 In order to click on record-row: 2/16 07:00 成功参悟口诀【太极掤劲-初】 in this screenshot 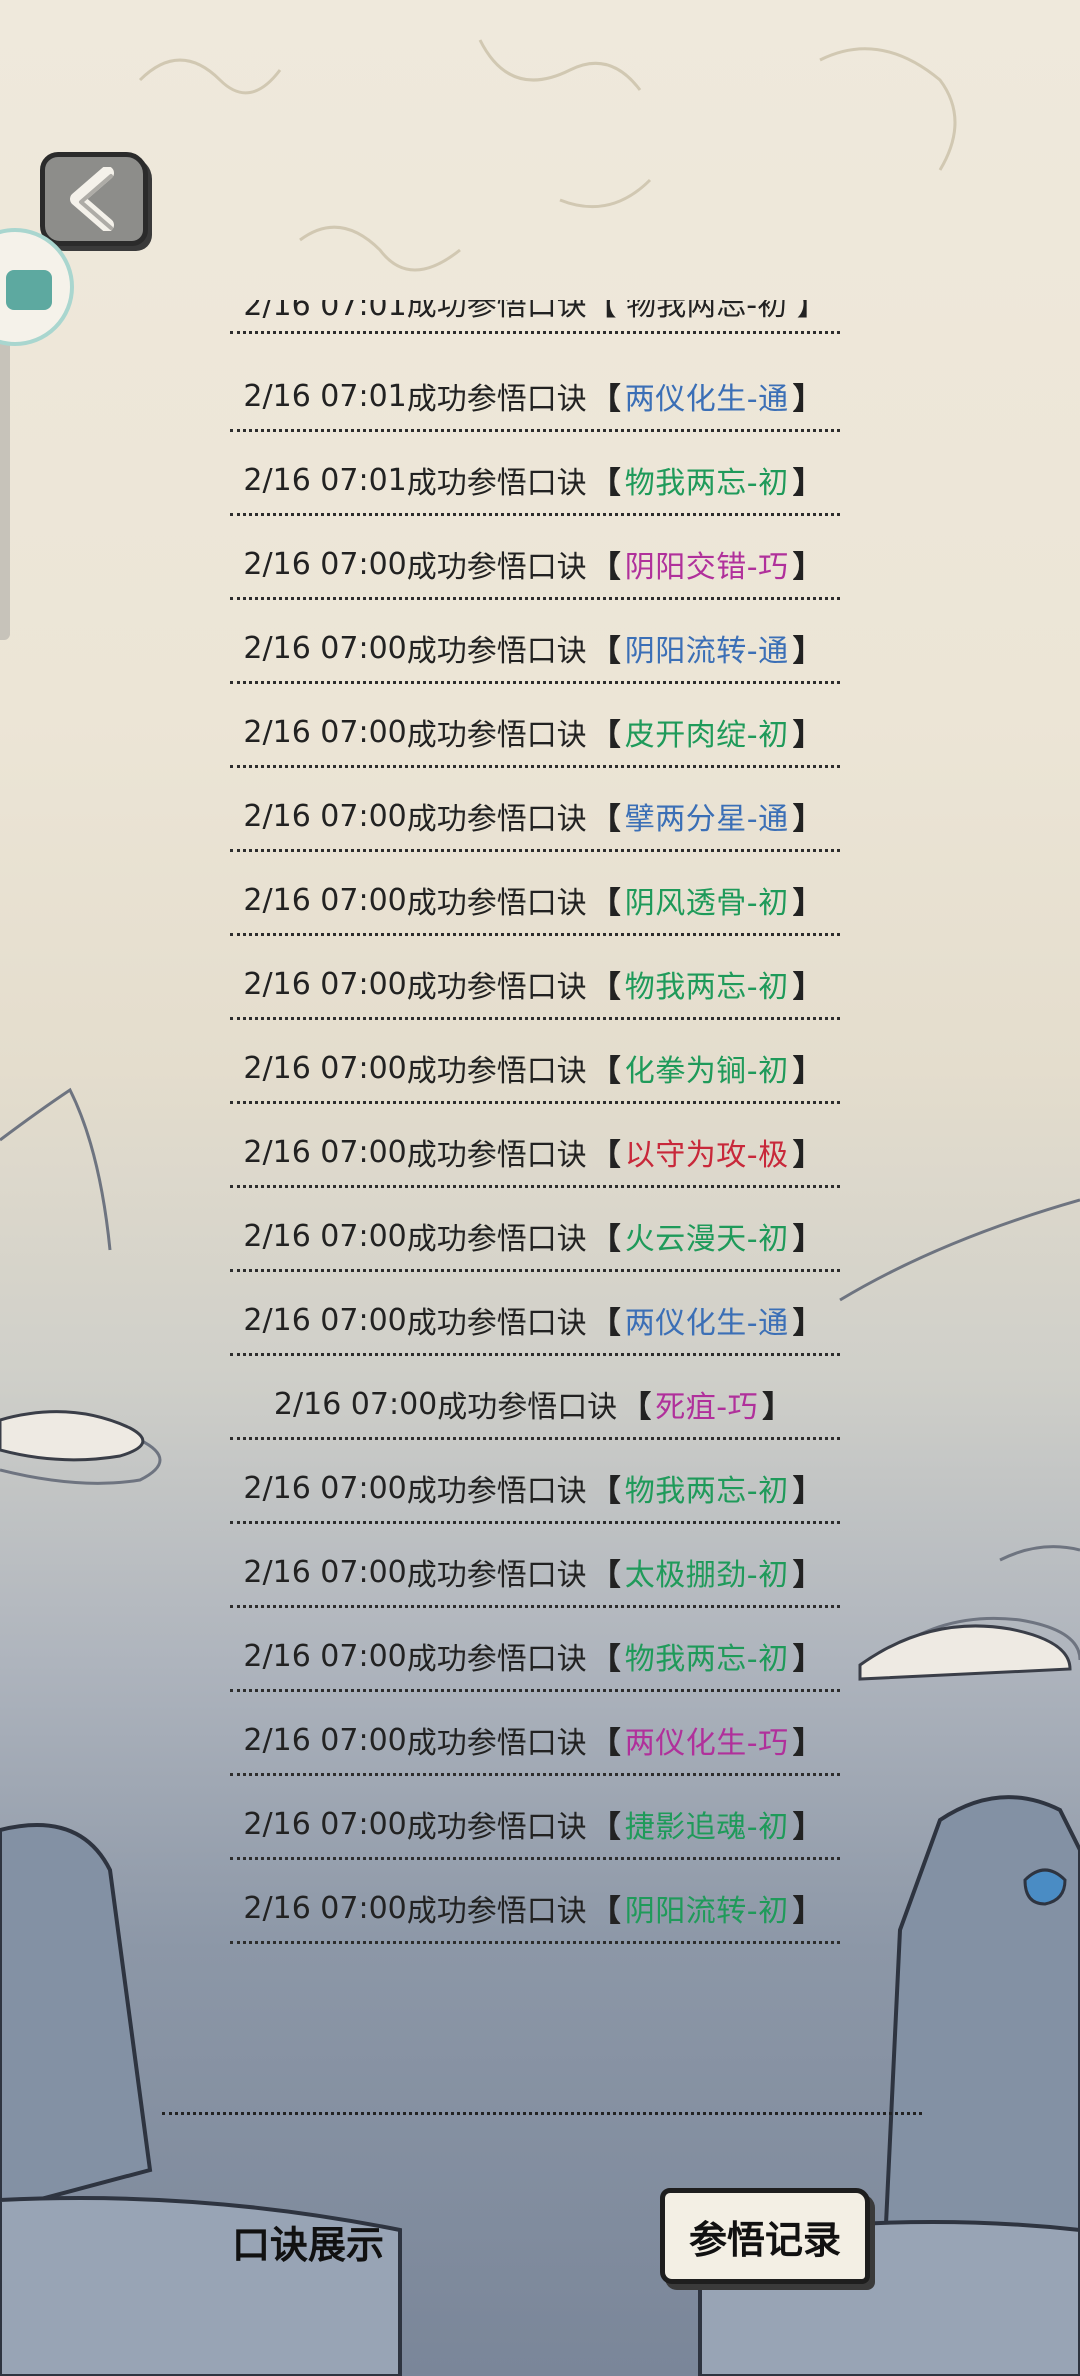, I will do `click(535, 1572)`.